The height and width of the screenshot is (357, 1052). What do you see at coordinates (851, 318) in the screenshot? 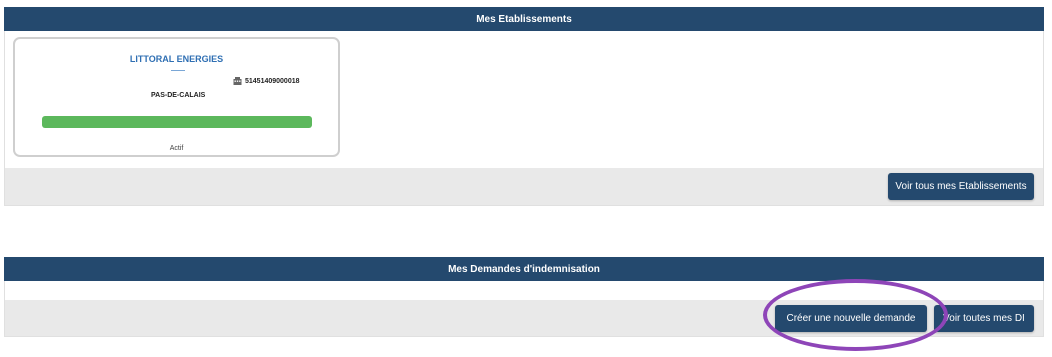
I see `create-demande-button: Créer une nouvelle demande` at bounding box center [851, 318].